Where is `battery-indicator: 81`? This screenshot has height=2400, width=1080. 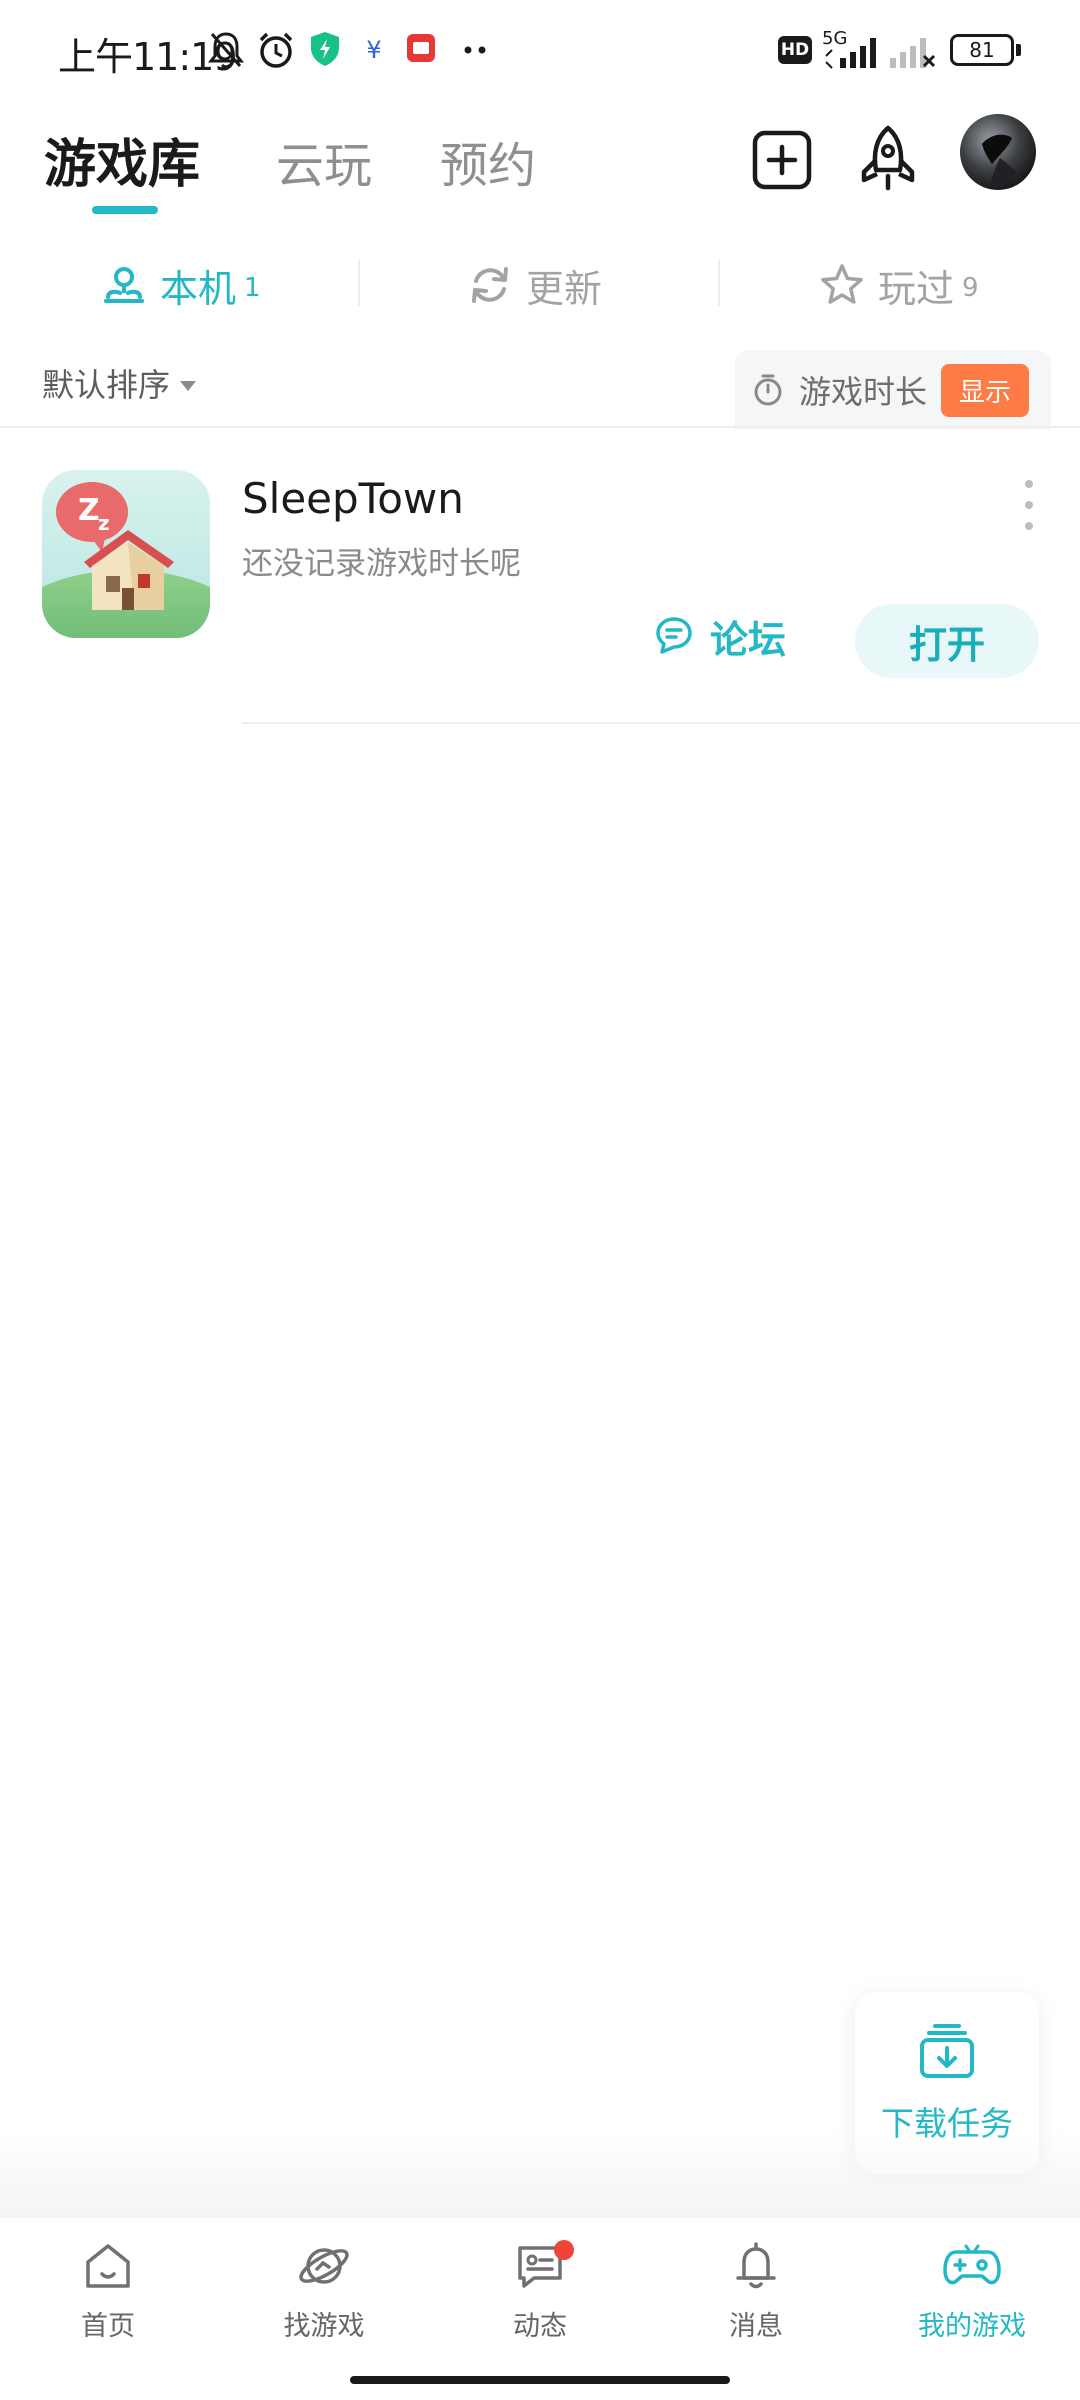
battery-indicator: 81 is located at coordinates (982, 50).